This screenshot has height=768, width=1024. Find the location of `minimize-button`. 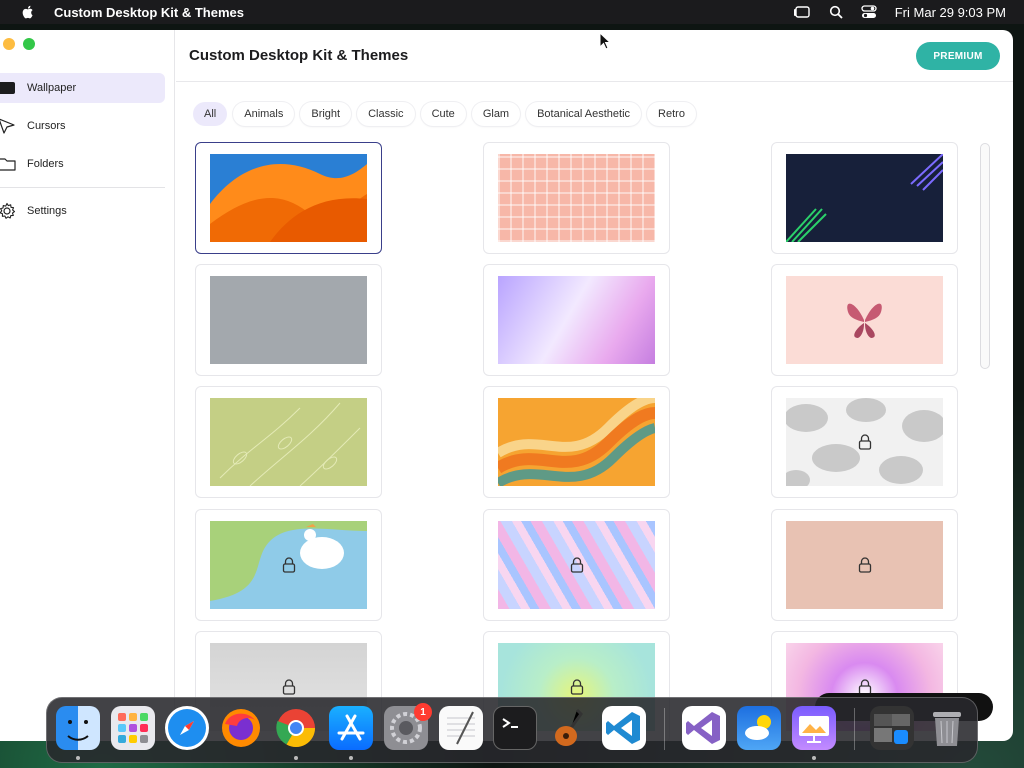

minimize-button is located at coordinates (9, 44).